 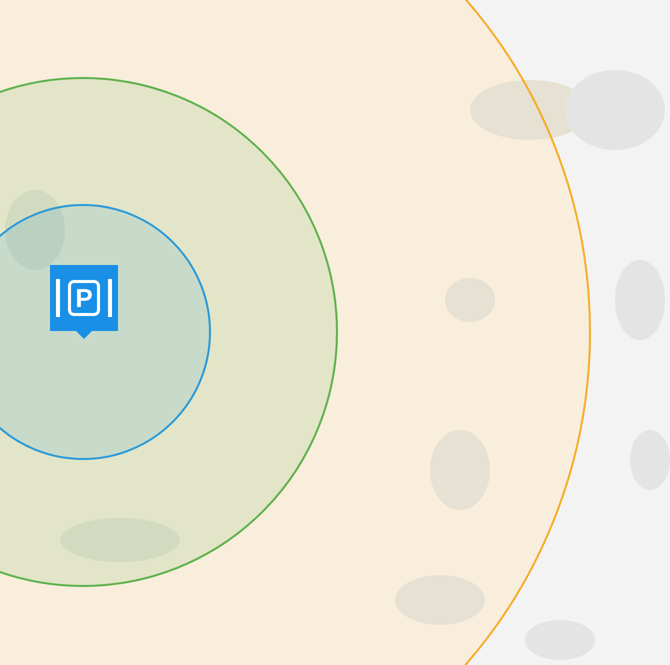 What do you see at coordinates (84, 302) in the screenshot?
I see `parking-marker: P` at bounding box center [84, 302].